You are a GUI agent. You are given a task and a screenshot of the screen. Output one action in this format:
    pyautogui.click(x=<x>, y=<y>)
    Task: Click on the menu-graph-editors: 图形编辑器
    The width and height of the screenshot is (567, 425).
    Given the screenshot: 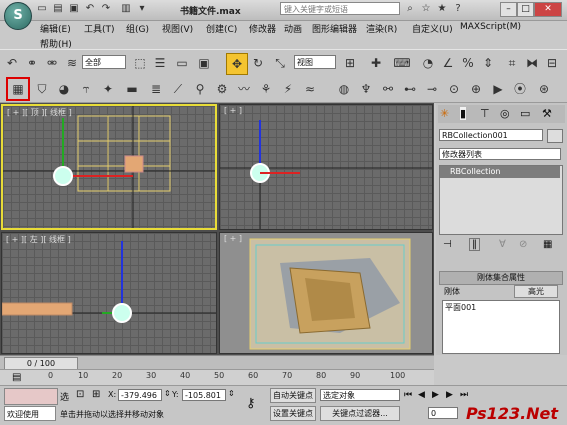 What is the action you would take?
    pyautogui.click(x=334, y=28)
    